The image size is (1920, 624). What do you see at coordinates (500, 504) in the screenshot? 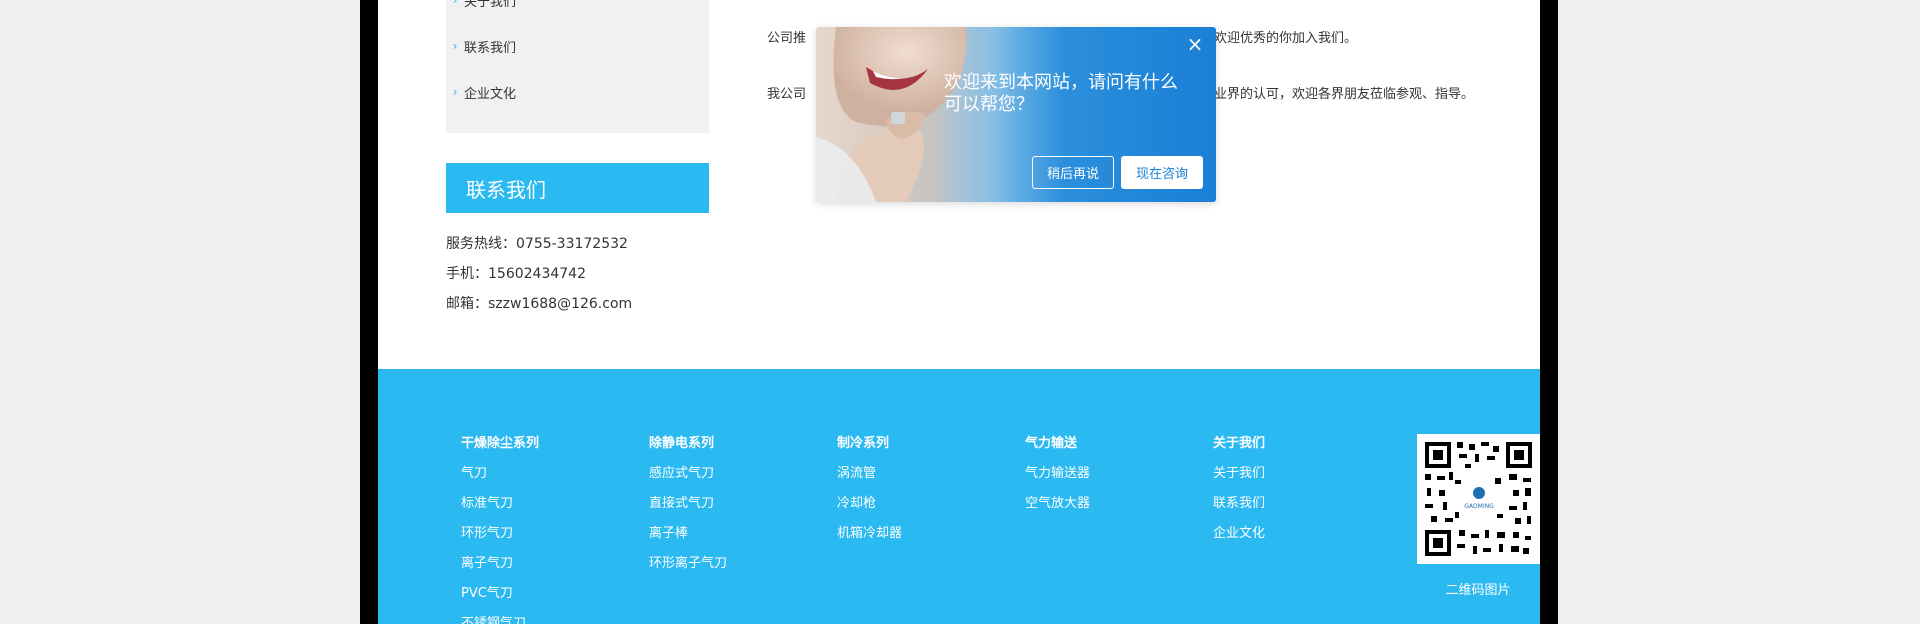
I see `footer-link: 标准气刀` at bounding box center [500, 504].